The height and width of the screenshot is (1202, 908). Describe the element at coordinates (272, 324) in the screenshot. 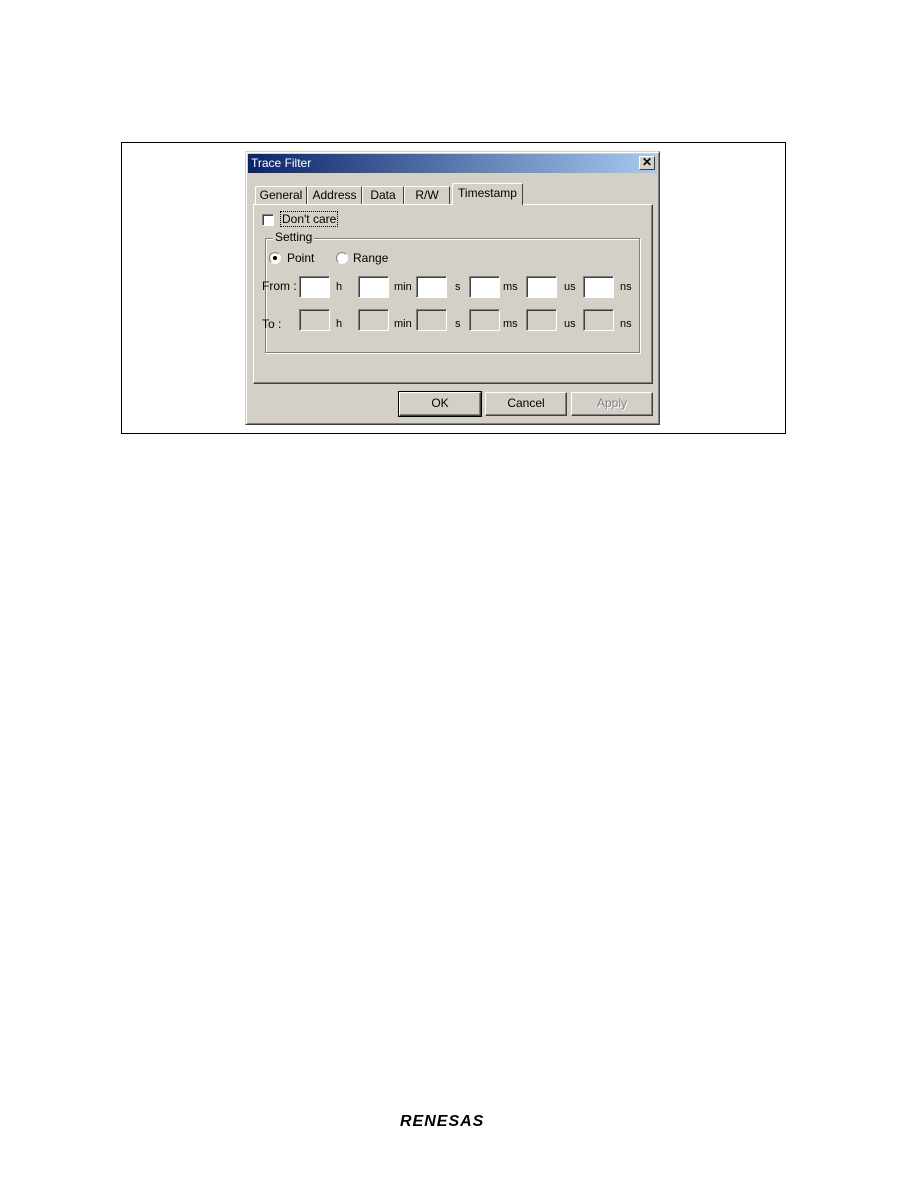

I see `to-label: To :` at that location.